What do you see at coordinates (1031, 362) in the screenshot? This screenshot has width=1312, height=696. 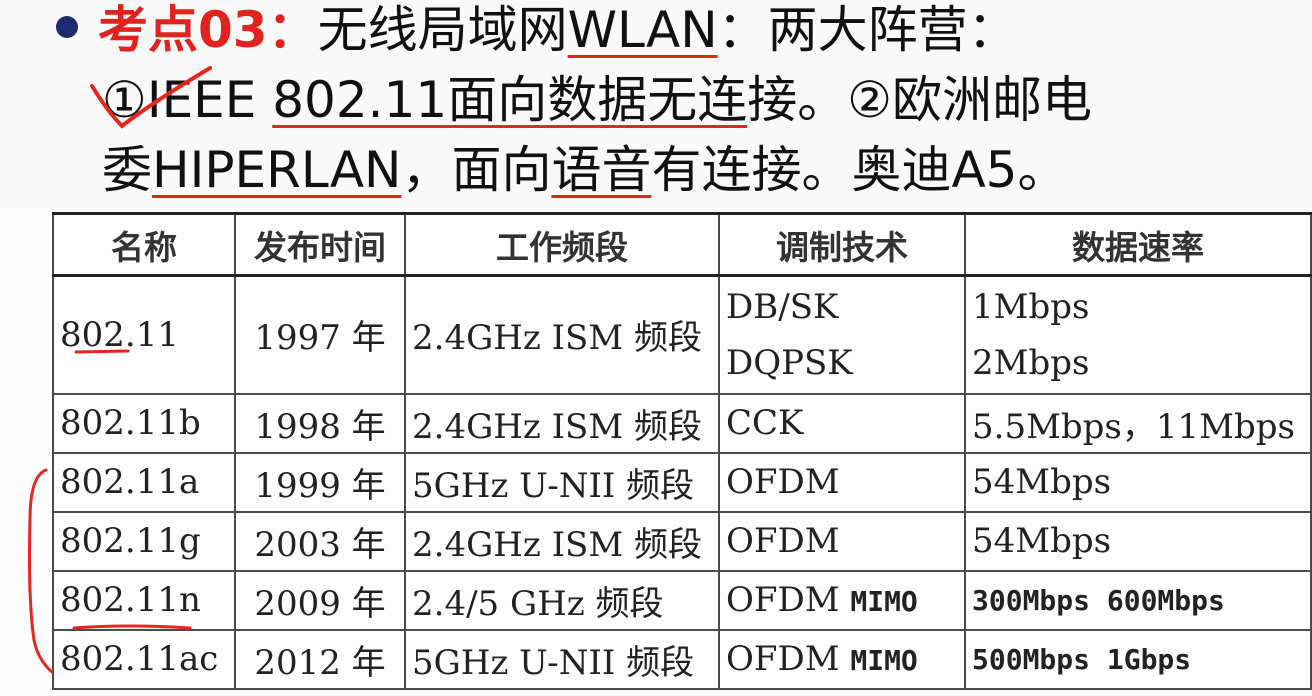 I see `rate-line: 2Mbps` at bounding box center [1031, 362].